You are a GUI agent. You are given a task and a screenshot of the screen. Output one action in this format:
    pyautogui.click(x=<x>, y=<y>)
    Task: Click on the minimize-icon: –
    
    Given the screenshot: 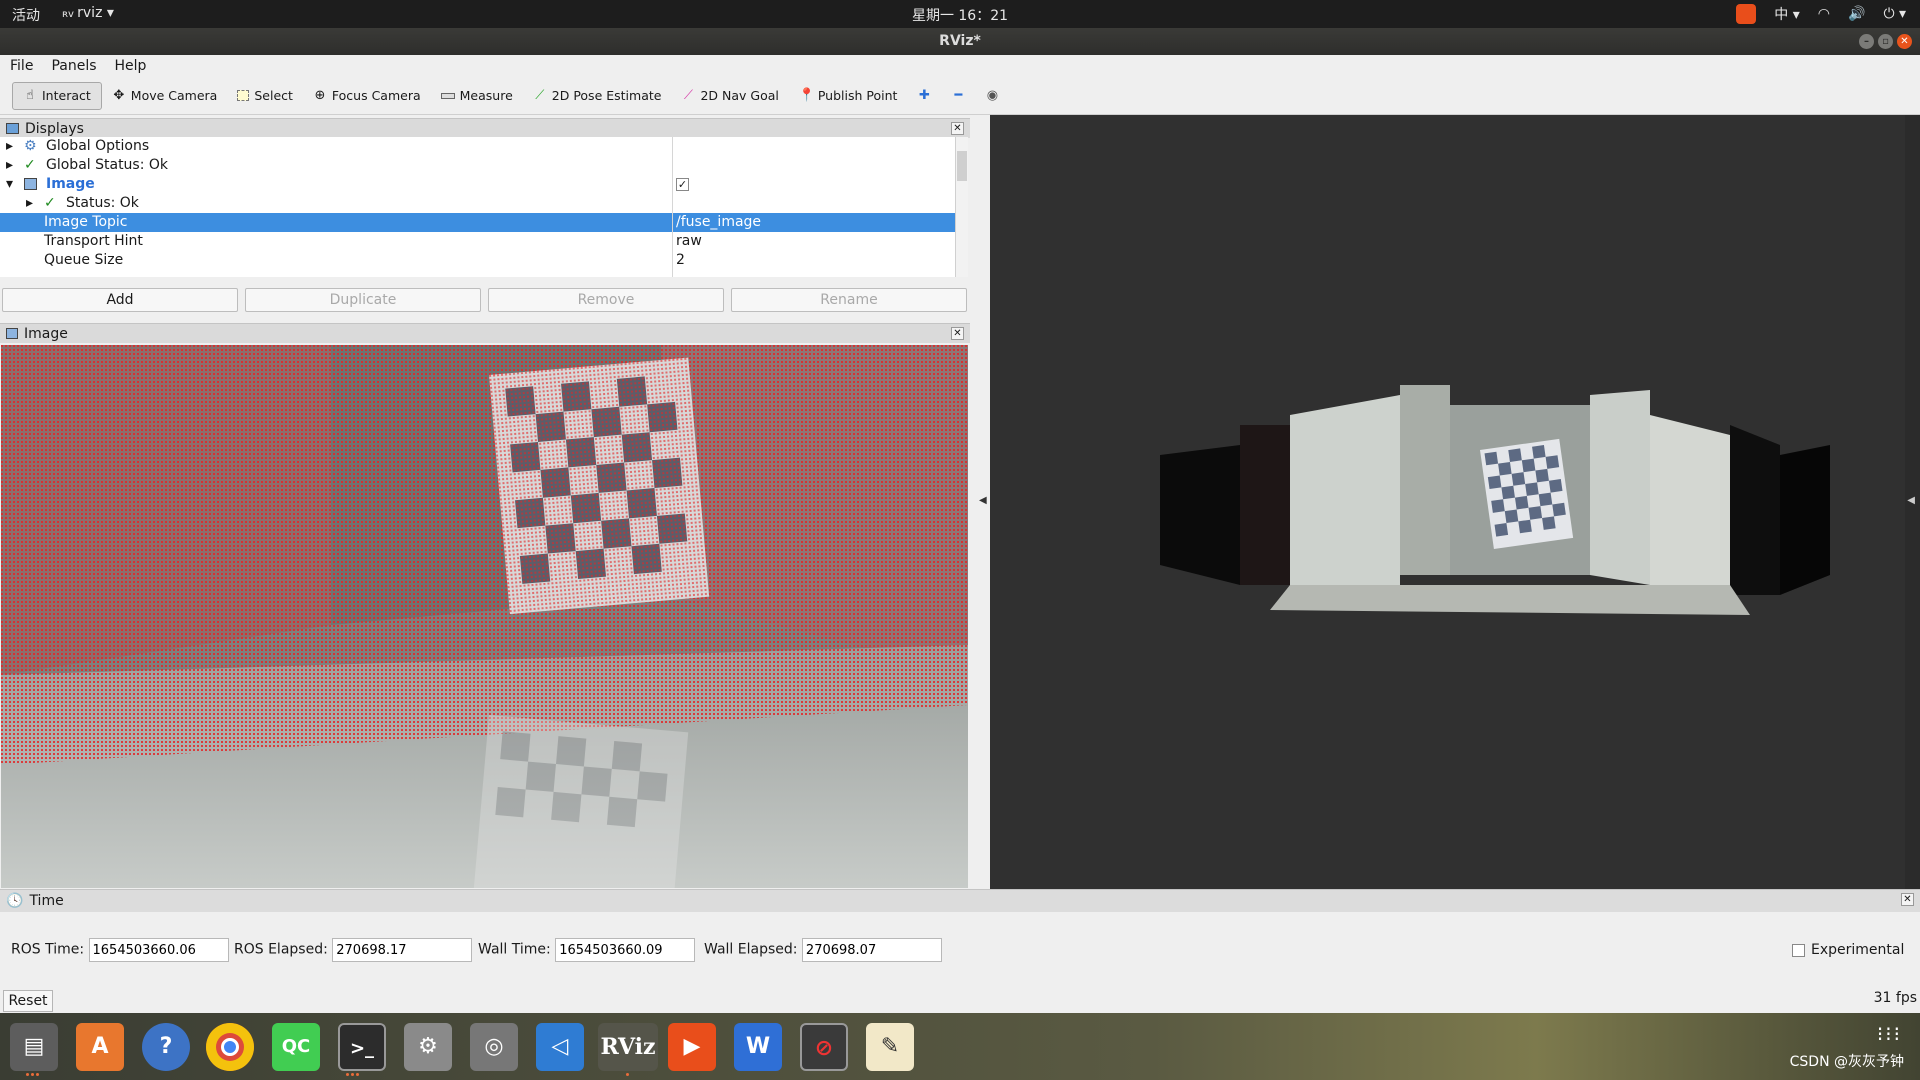 What is the action you would take?
    pyautogui.click(x=1866, y=41)
    